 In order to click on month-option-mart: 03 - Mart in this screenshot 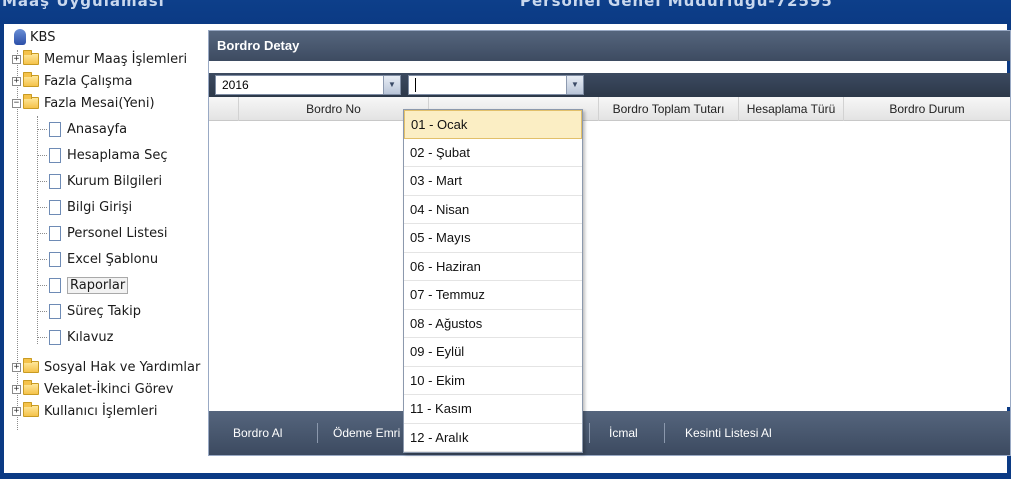, I will do `click(493, 181)`.